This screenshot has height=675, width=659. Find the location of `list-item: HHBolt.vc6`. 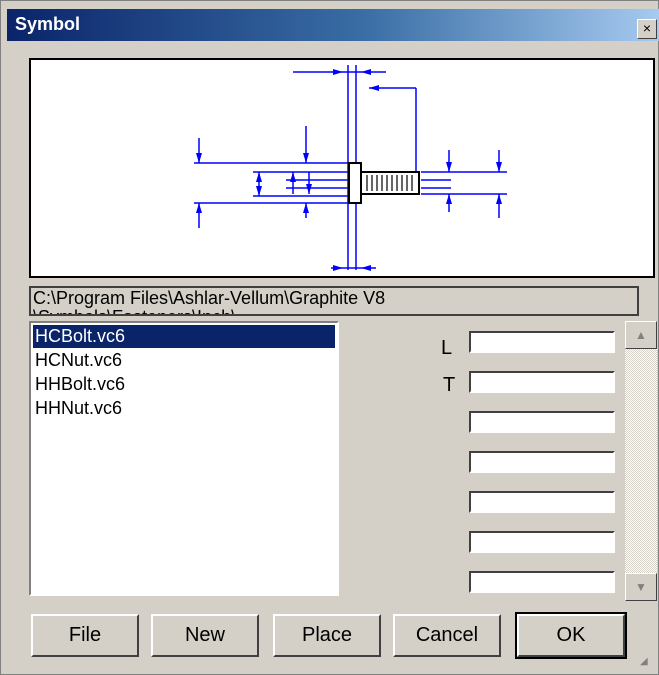

list-item: HHBolt.vc6 is located at coordinates (184, 384).